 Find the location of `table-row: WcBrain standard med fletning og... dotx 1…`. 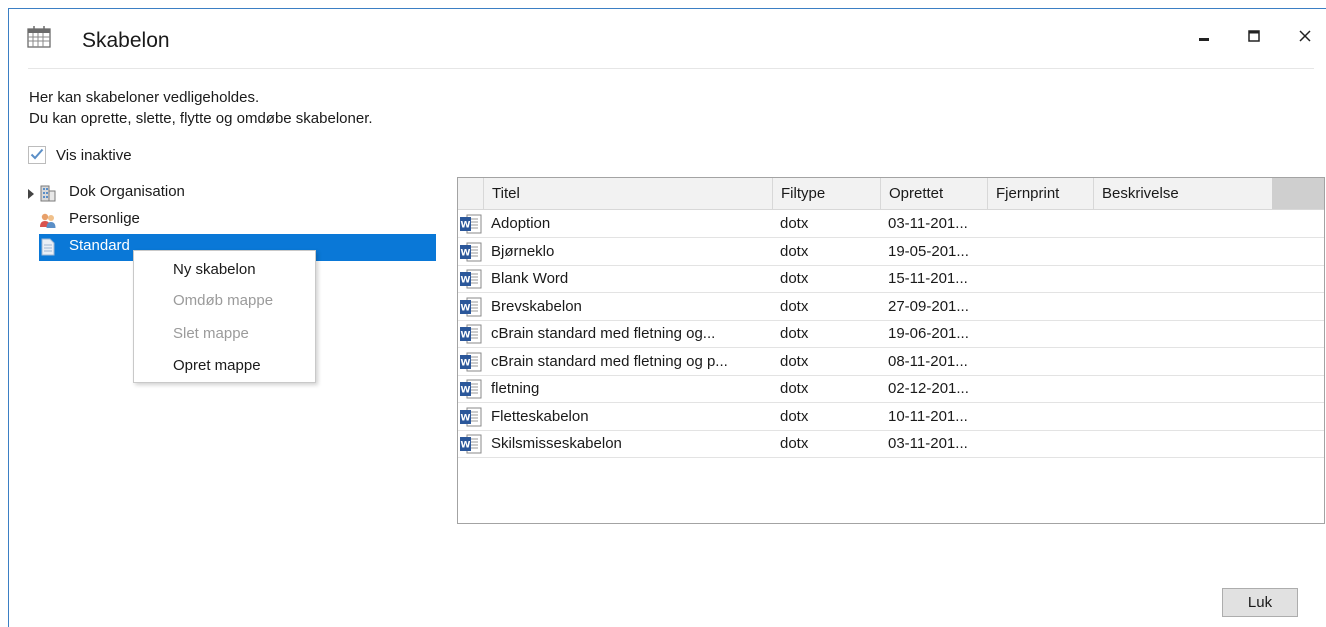

table-row: WcBrain standard med fletning og... dotx 1… is located at coordinates (891, 334).